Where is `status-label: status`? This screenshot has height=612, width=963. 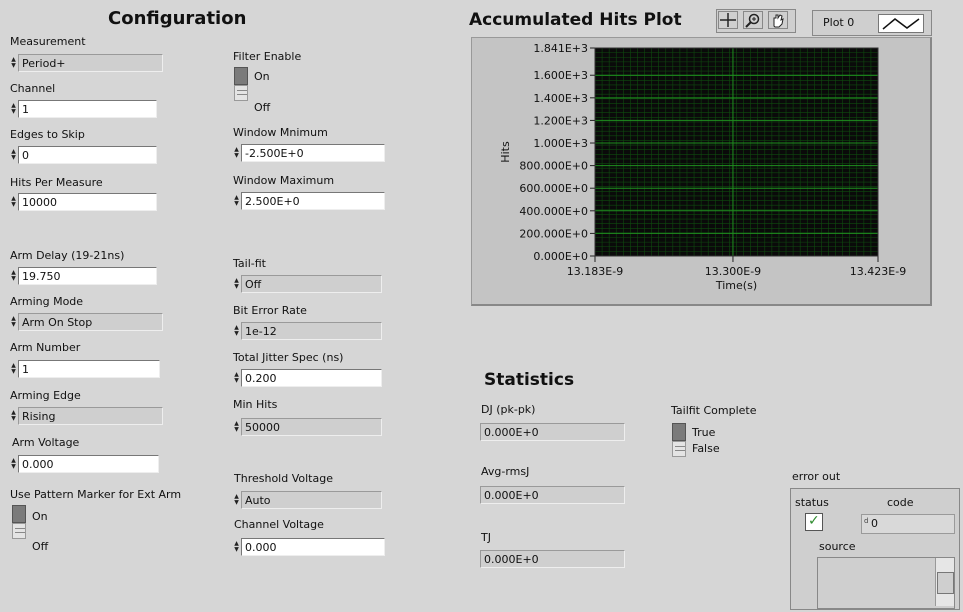 status-label: status is located at coordinates (812, 502).